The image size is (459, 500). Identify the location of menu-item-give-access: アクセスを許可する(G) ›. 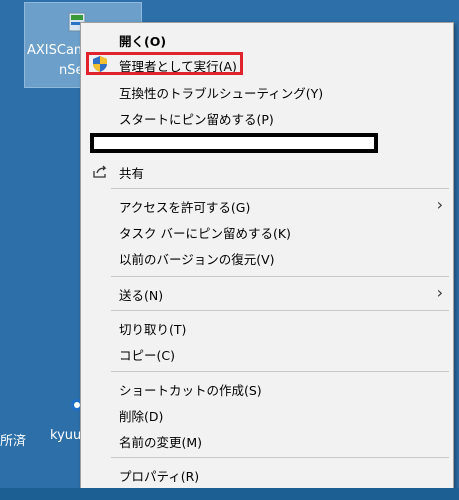
(267, 205).